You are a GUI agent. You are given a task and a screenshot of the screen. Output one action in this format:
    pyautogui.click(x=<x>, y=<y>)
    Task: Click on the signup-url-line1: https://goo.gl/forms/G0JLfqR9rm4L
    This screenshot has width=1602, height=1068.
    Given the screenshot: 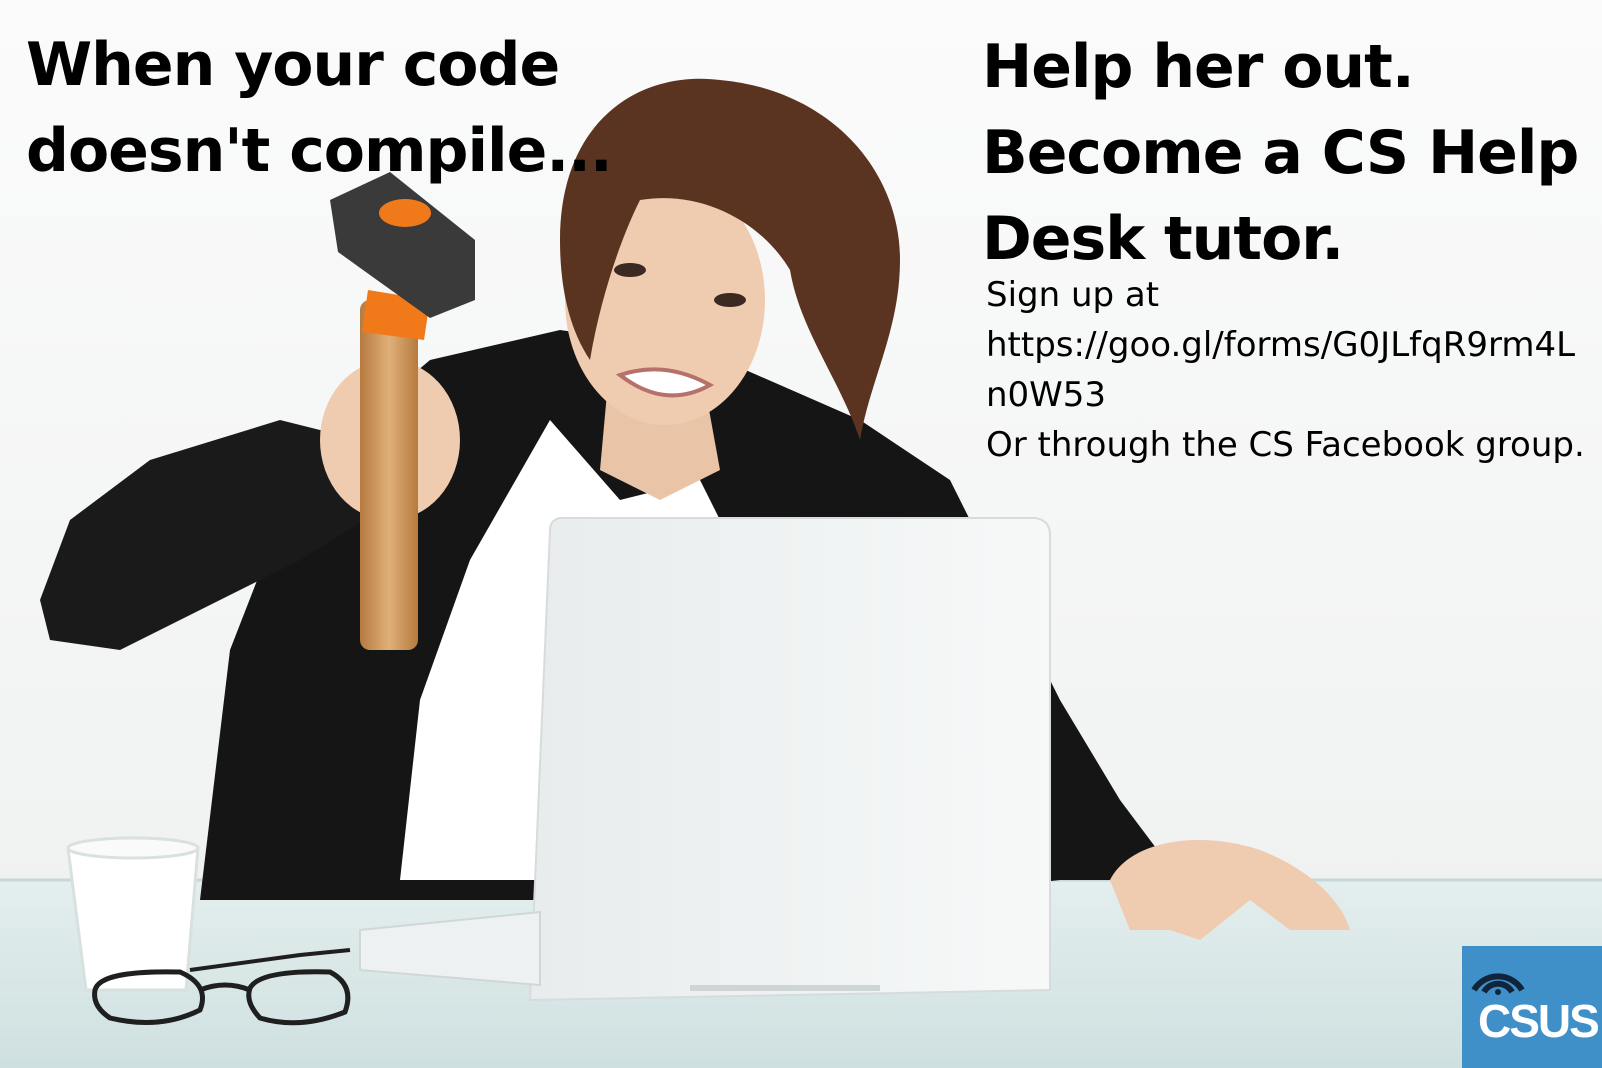 What is the action you would take?
    pyautogui.click(x=1281, y=345)
    